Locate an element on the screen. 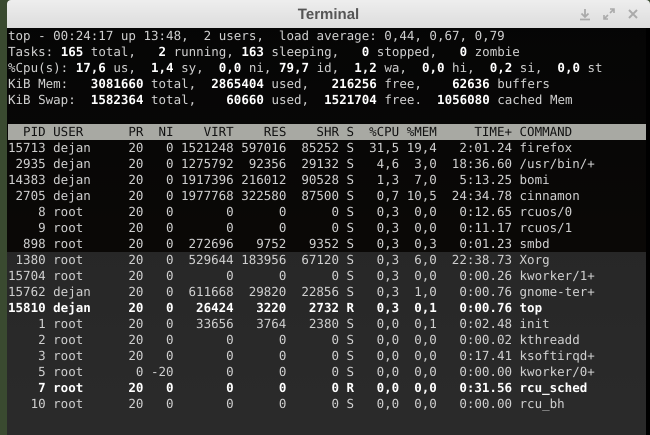 The image size is (650, 435). summary-line: Tasks: 165 total, 2 running, 163 sleeping, 0 stopped, 0 zombie is located at coordinates (264, 52).